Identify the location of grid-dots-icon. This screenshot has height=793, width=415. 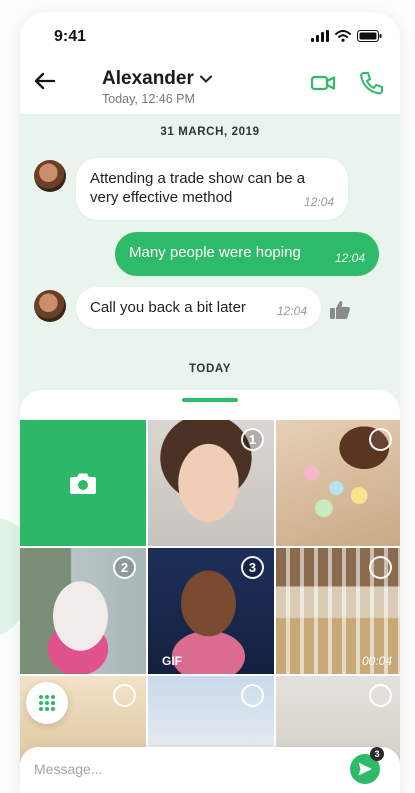
(47, 703).